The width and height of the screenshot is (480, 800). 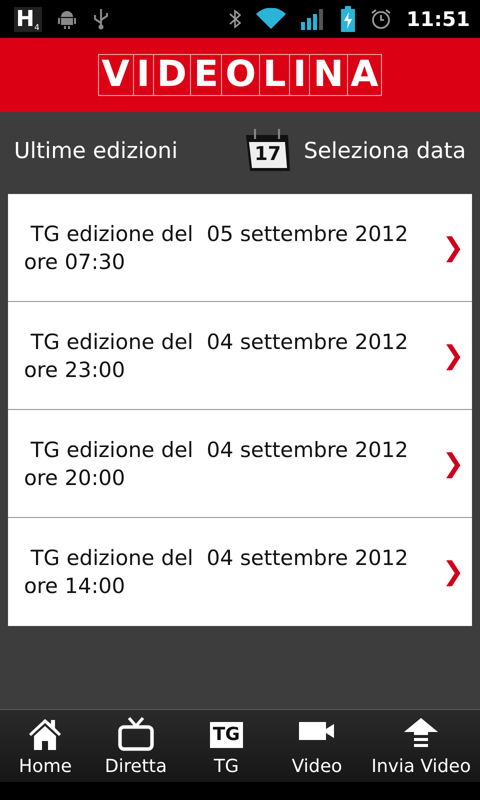 I want to click on usb-icon, so click(x=101, y=19).